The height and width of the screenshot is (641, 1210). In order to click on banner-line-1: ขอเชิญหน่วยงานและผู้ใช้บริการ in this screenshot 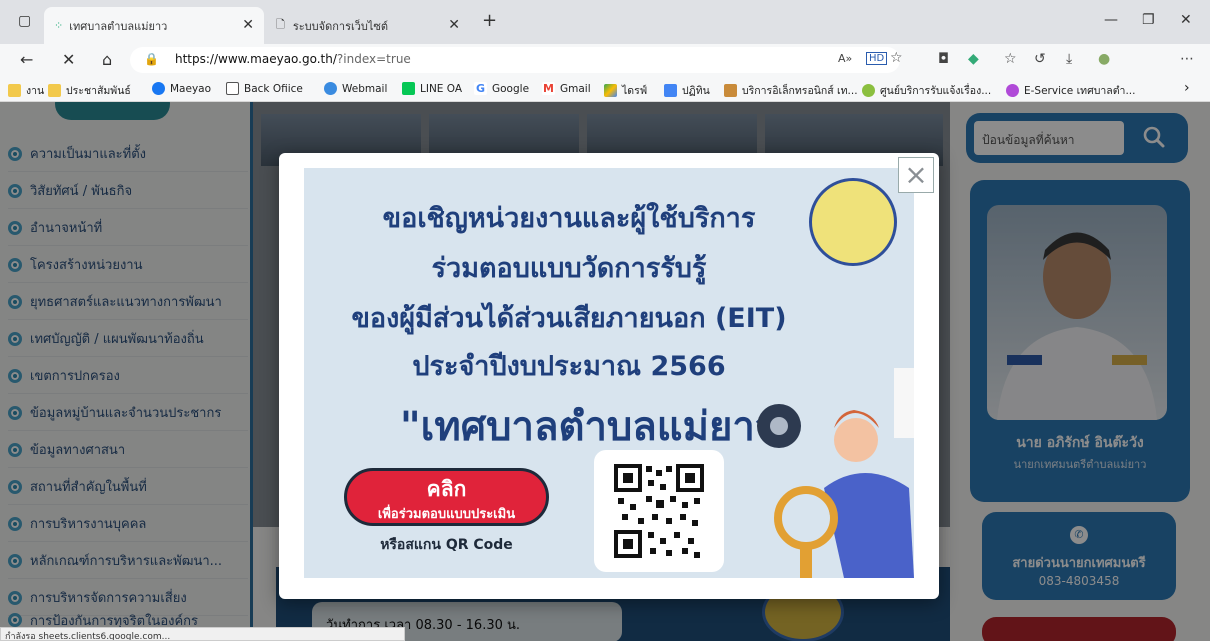, I will do `click(569, 218)`.